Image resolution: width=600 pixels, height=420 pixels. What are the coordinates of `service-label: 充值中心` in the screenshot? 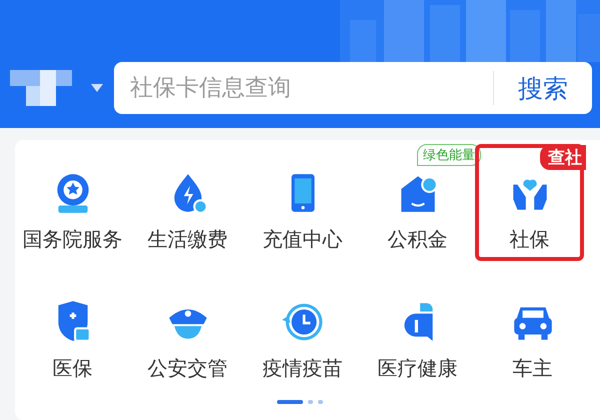 It's located at (302, 239).